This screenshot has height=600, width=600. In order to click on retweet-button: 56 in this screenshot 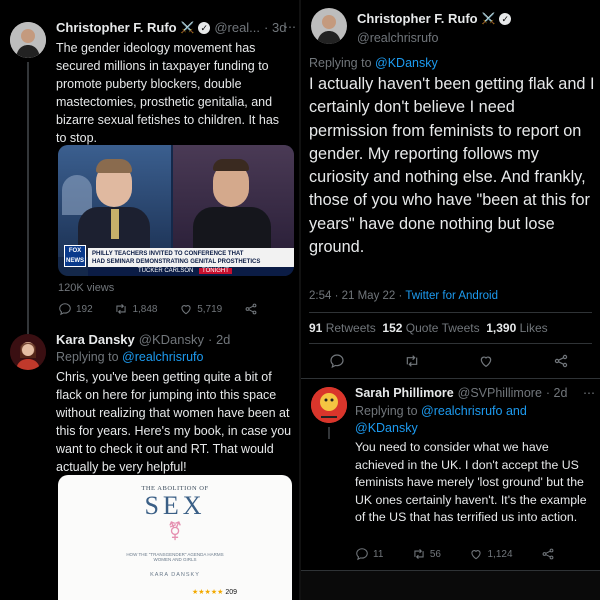, I will do `click(426, 554)`.